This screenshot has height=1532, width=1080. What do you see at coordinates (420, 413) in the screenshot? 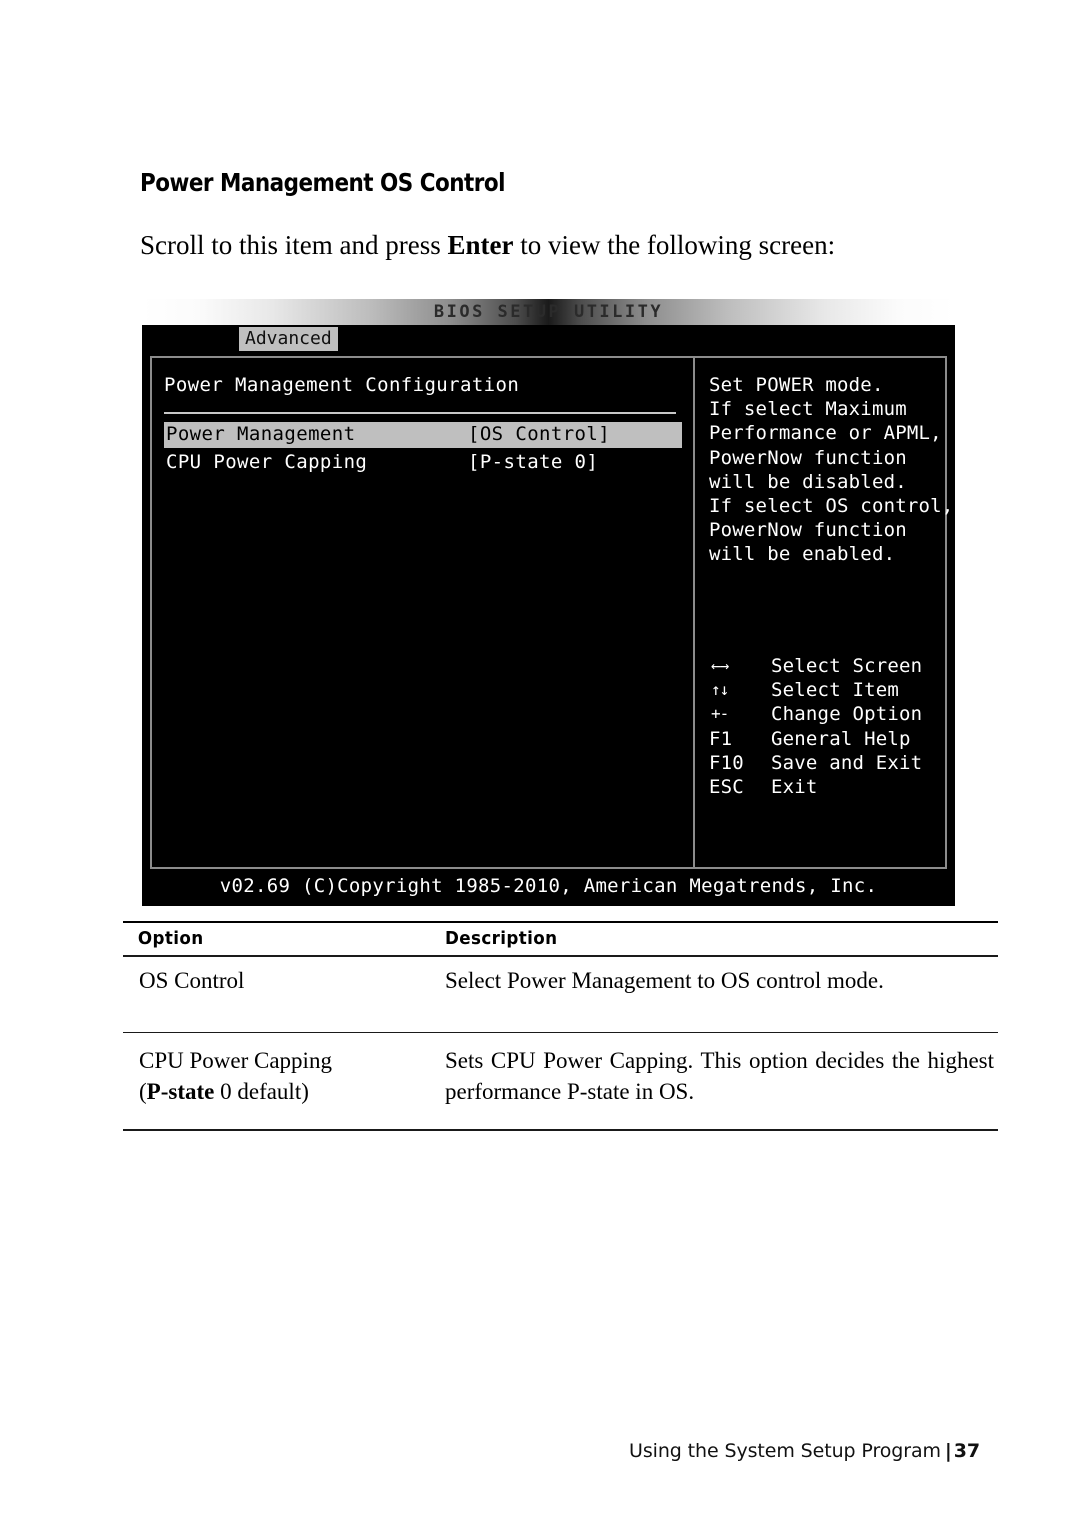
I see `settings-separator` at bounding box center [420, 413].